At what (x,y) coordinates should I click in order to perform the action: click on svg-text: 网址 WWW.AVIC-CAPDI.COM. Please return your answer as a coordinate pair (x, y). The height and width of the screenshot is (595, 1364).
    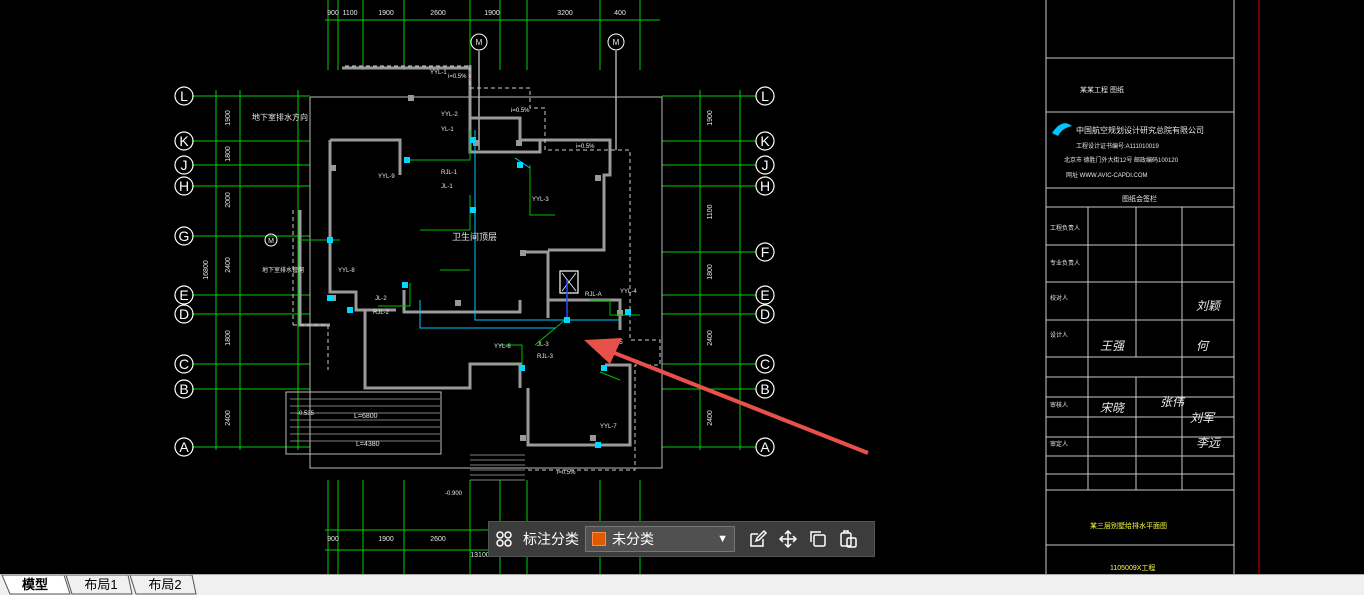
    Looking at the image, I should click on (1107, 175).